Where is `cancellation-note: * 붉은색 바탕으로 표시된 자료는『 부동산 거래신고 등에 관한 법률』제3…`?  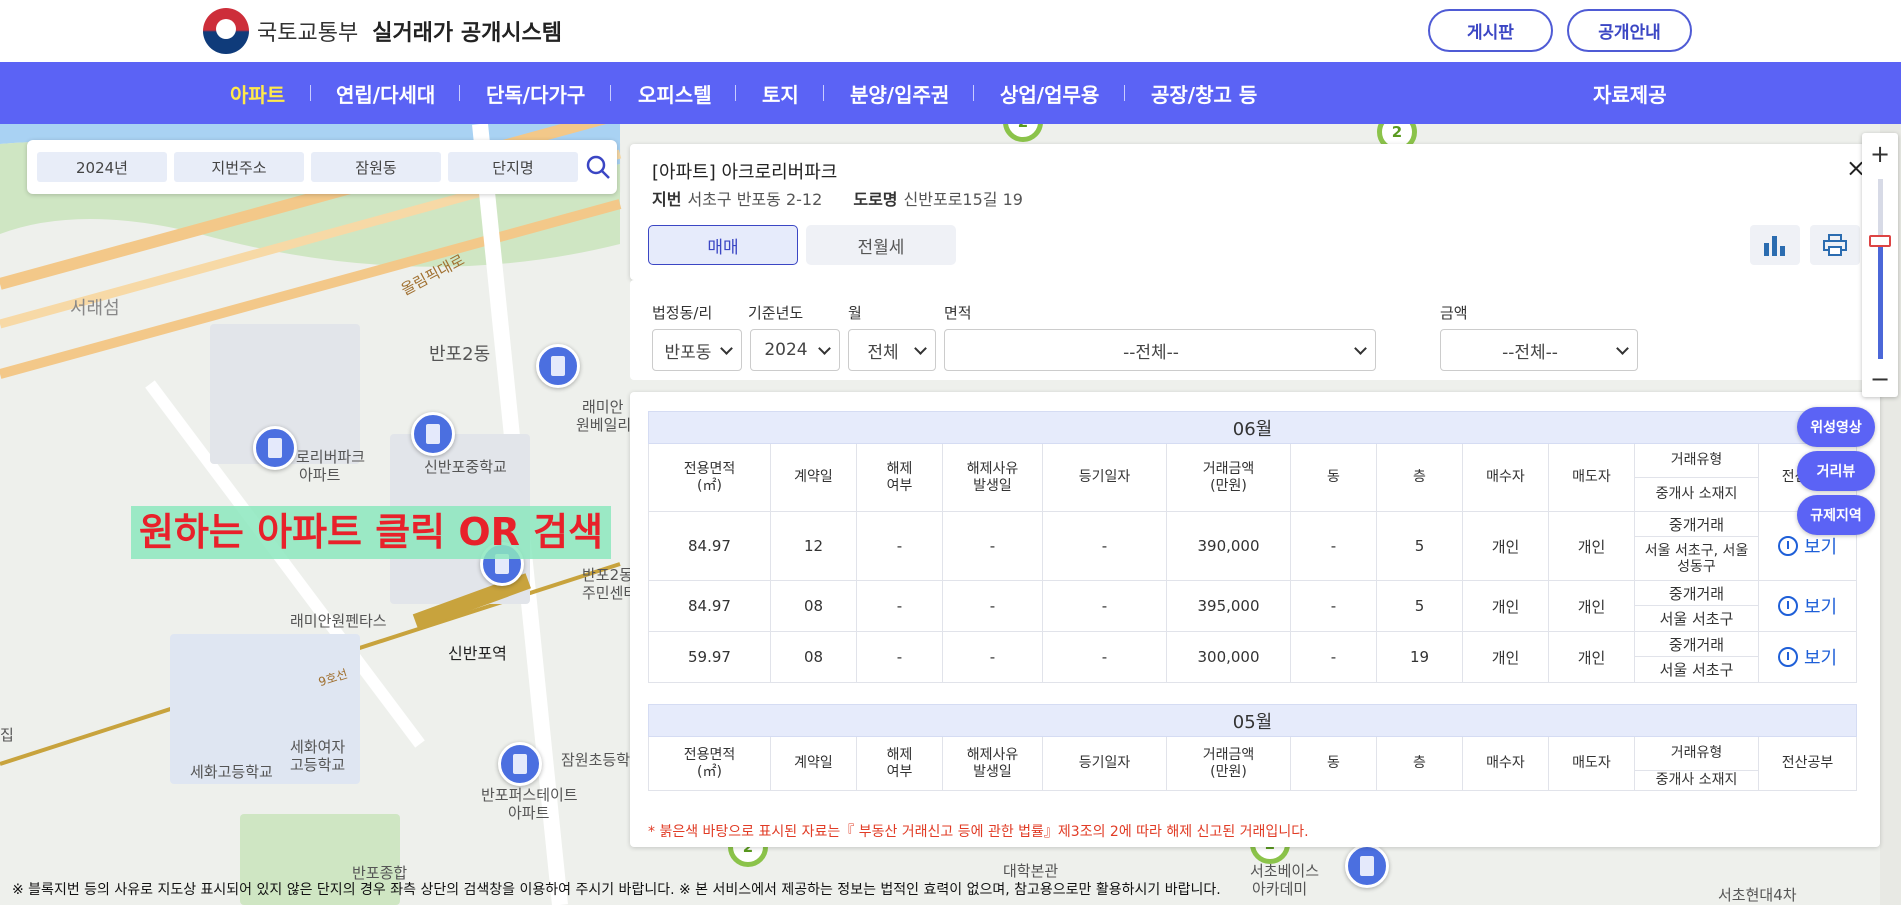 cancellation-note: * 붉은색 바탕으로 표시된 자료는『 부동산 거래신고 등에 관한 법률』제3… is located at coordinates (978, 832).